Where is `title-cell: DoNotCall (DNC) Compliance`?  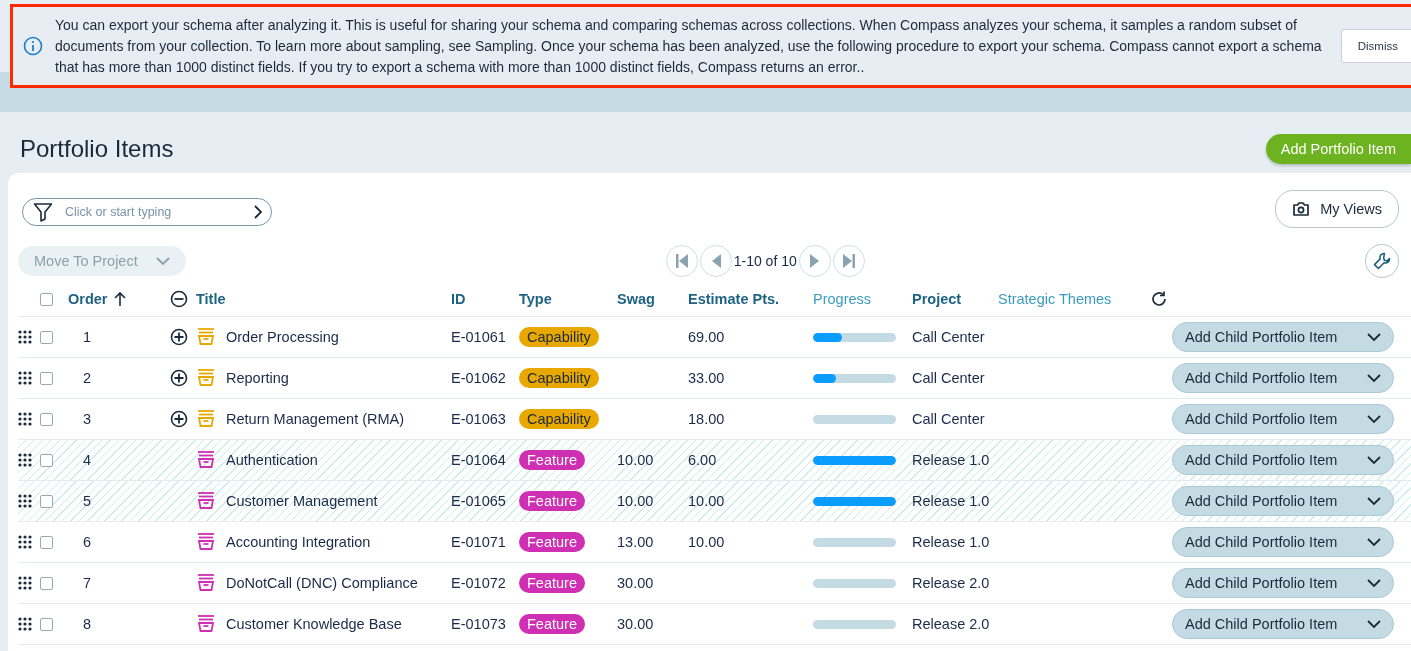
title-cell: DoNotCall (DNC) Compliance is located at coordinates (338, 583).